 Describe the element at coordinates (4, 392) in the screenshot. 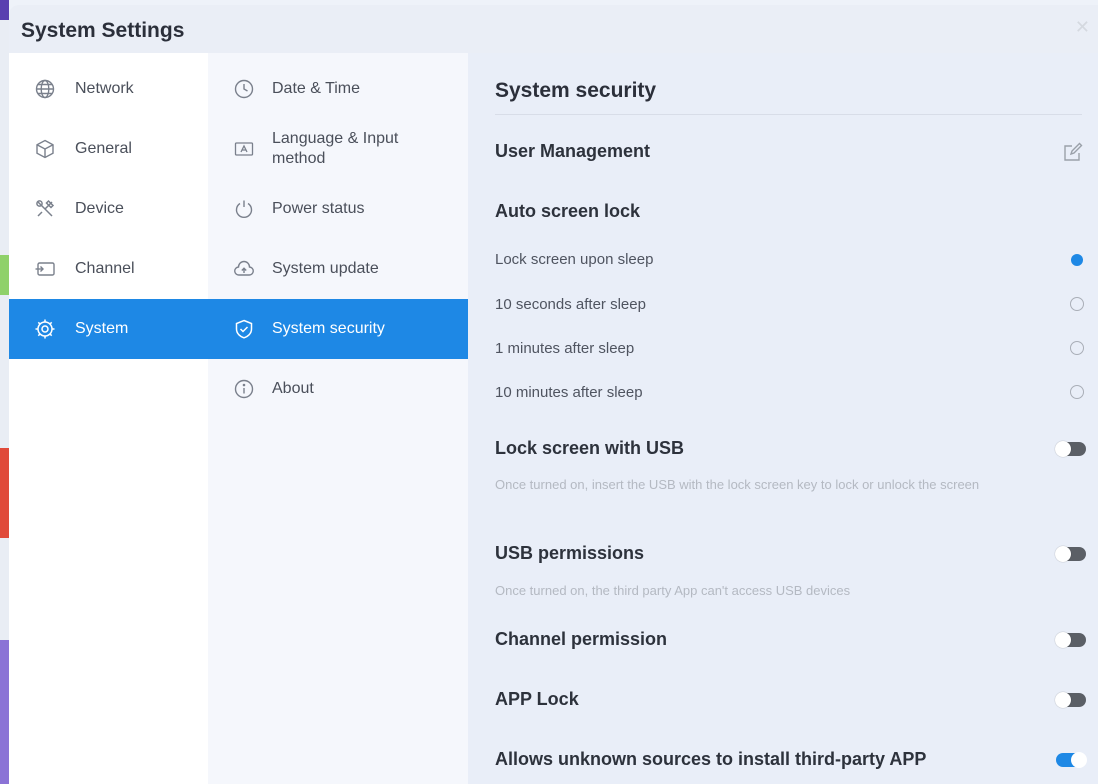

I see `left-screen-edge` at that location.